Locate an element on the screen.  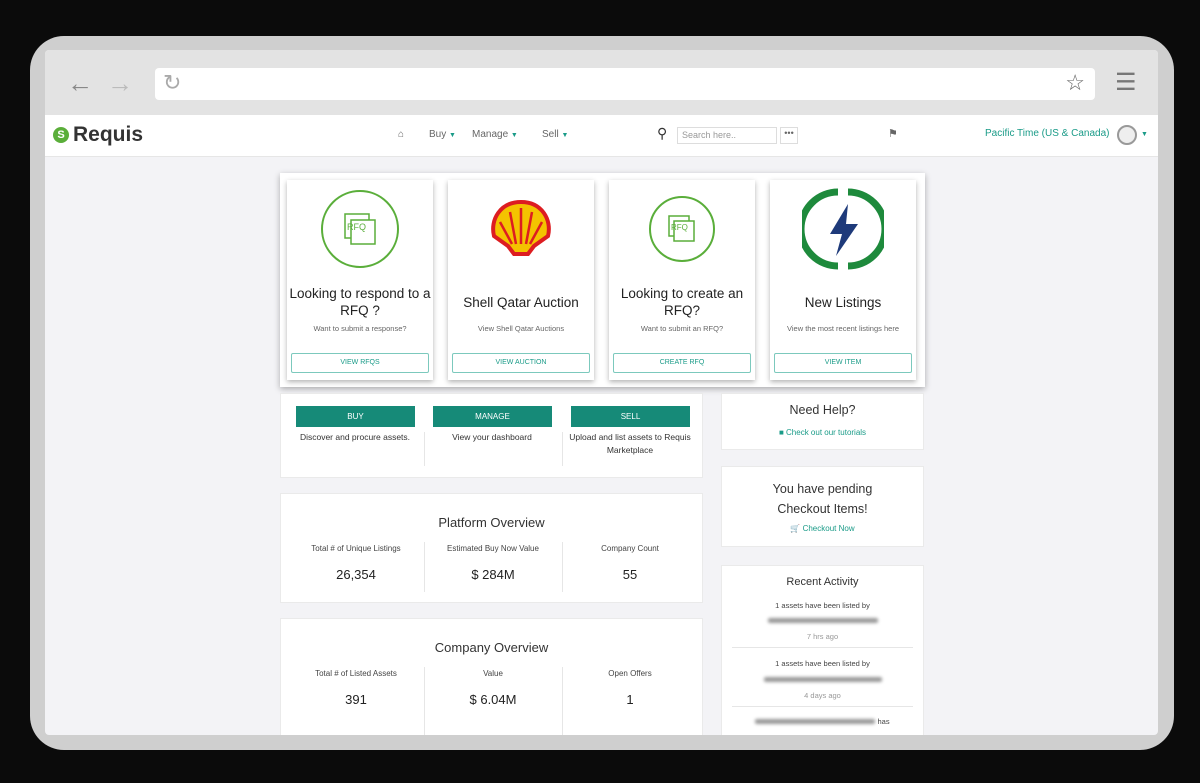
hamburger-icon: ☰ is located at coordinates (1126, 82).